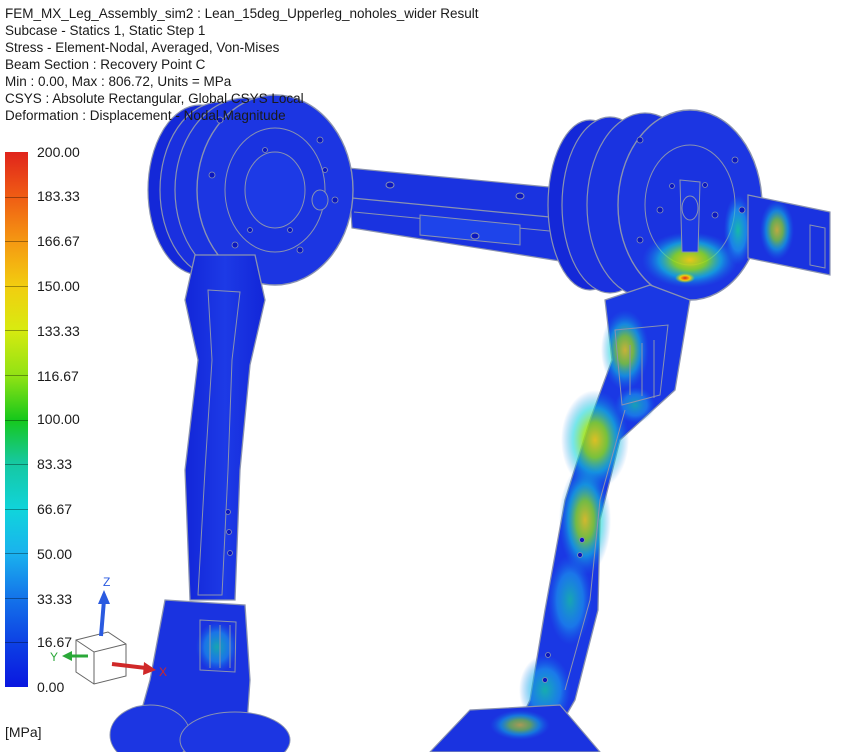 Image resolution: width=867 pixels, height=752 pixels. Describe the element at coordinates (58, 241) in the screenshot. I see `legend-label: 166.67` at that location.